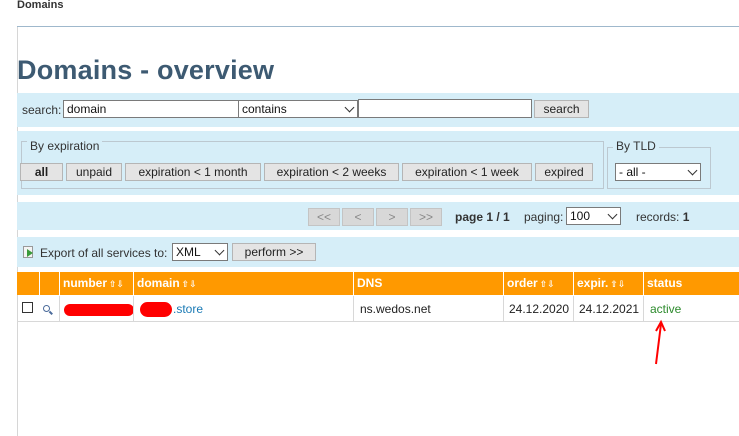  What do you see at coordinates (264, 109) in the screenshot?
I see `search-operator-value: contains` at bounding box center [264, 109].